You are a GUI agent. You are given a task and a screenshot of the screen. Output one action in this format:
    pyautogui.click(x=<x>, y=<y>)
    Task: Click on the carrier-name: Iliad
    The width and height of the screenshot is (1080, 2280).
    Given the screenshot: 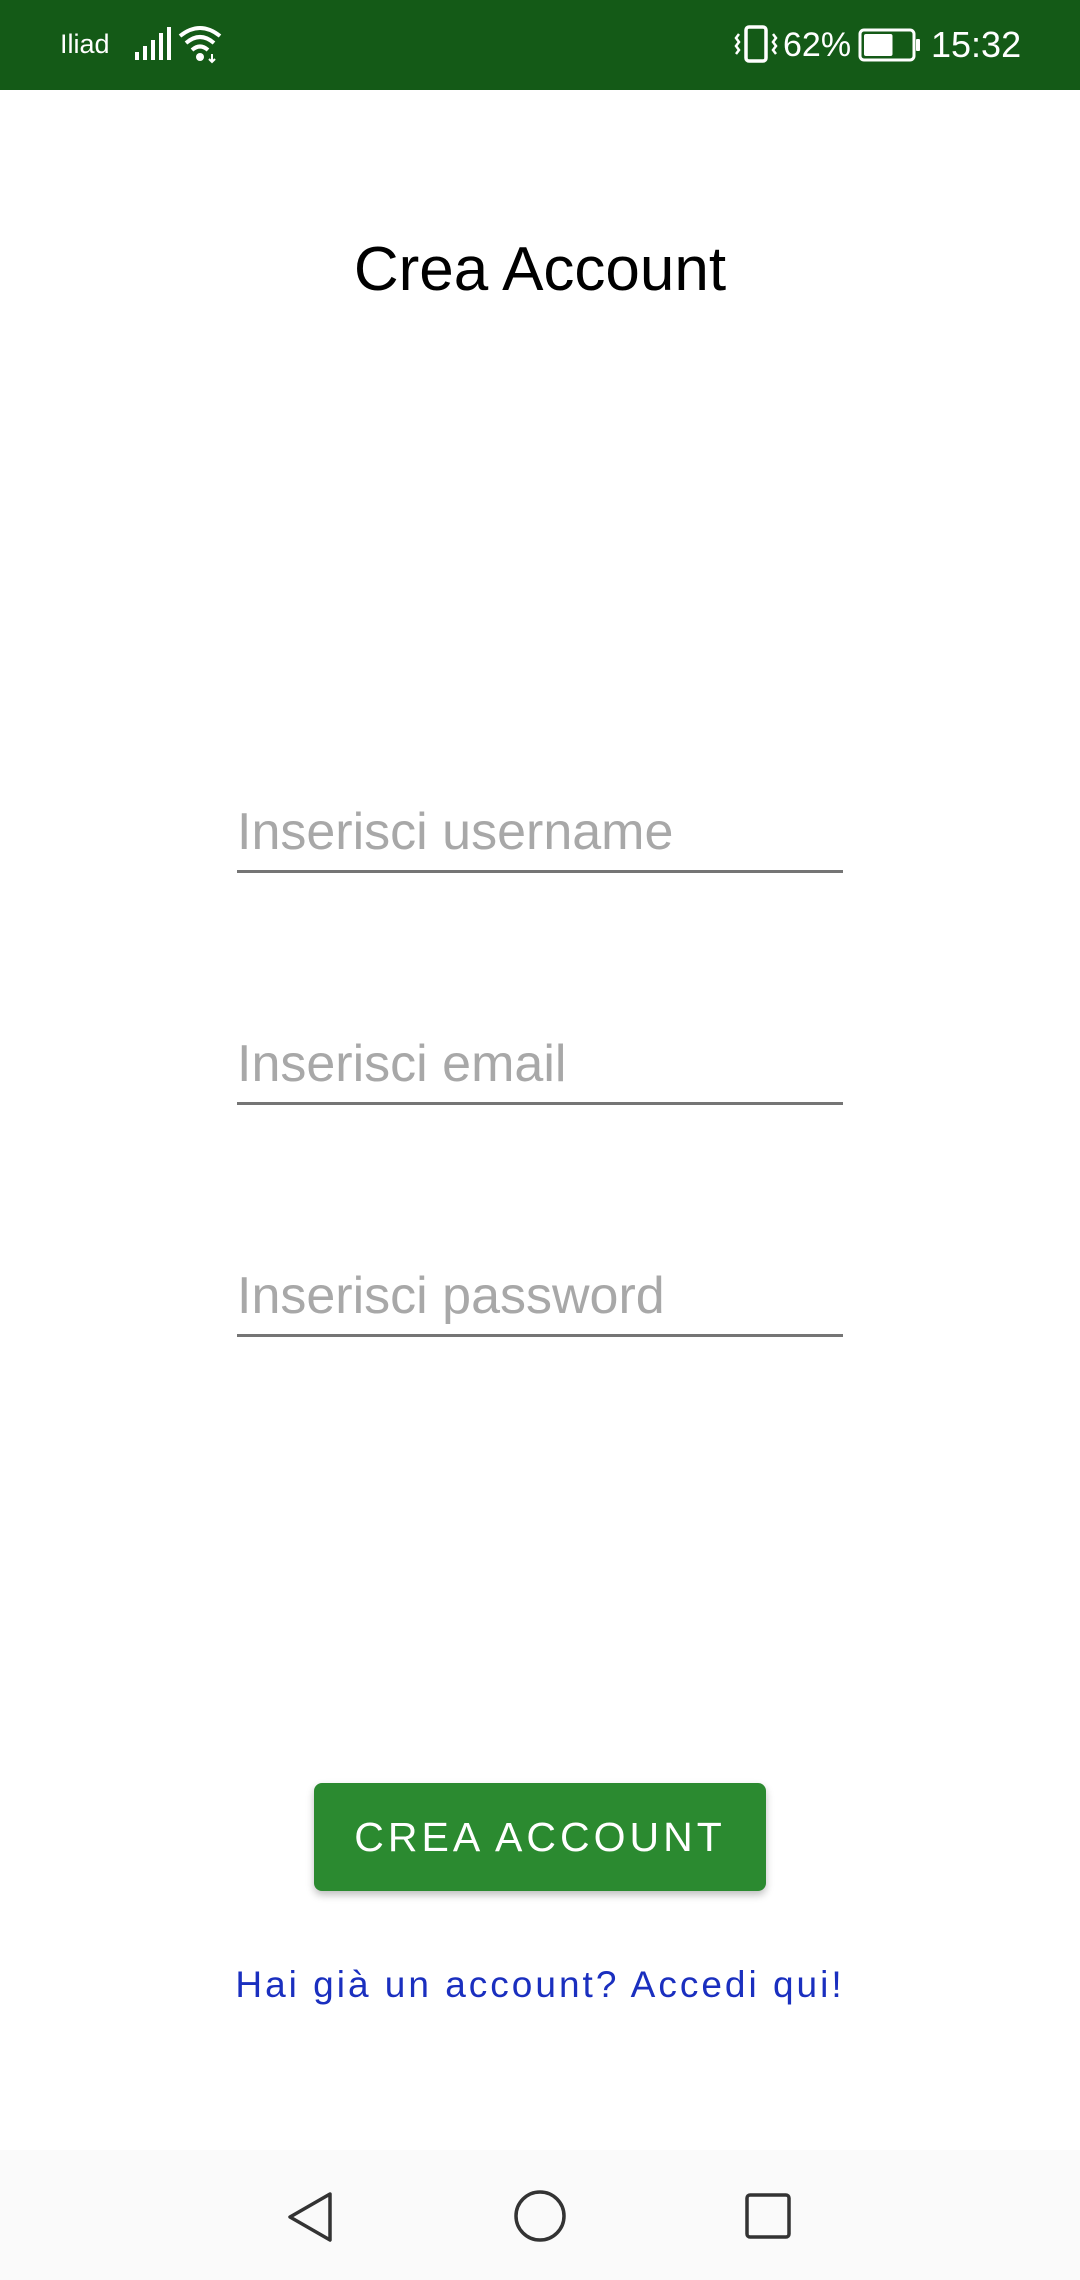 What is the action you would take?
    pyautogui.click(x=85, y=44)
    